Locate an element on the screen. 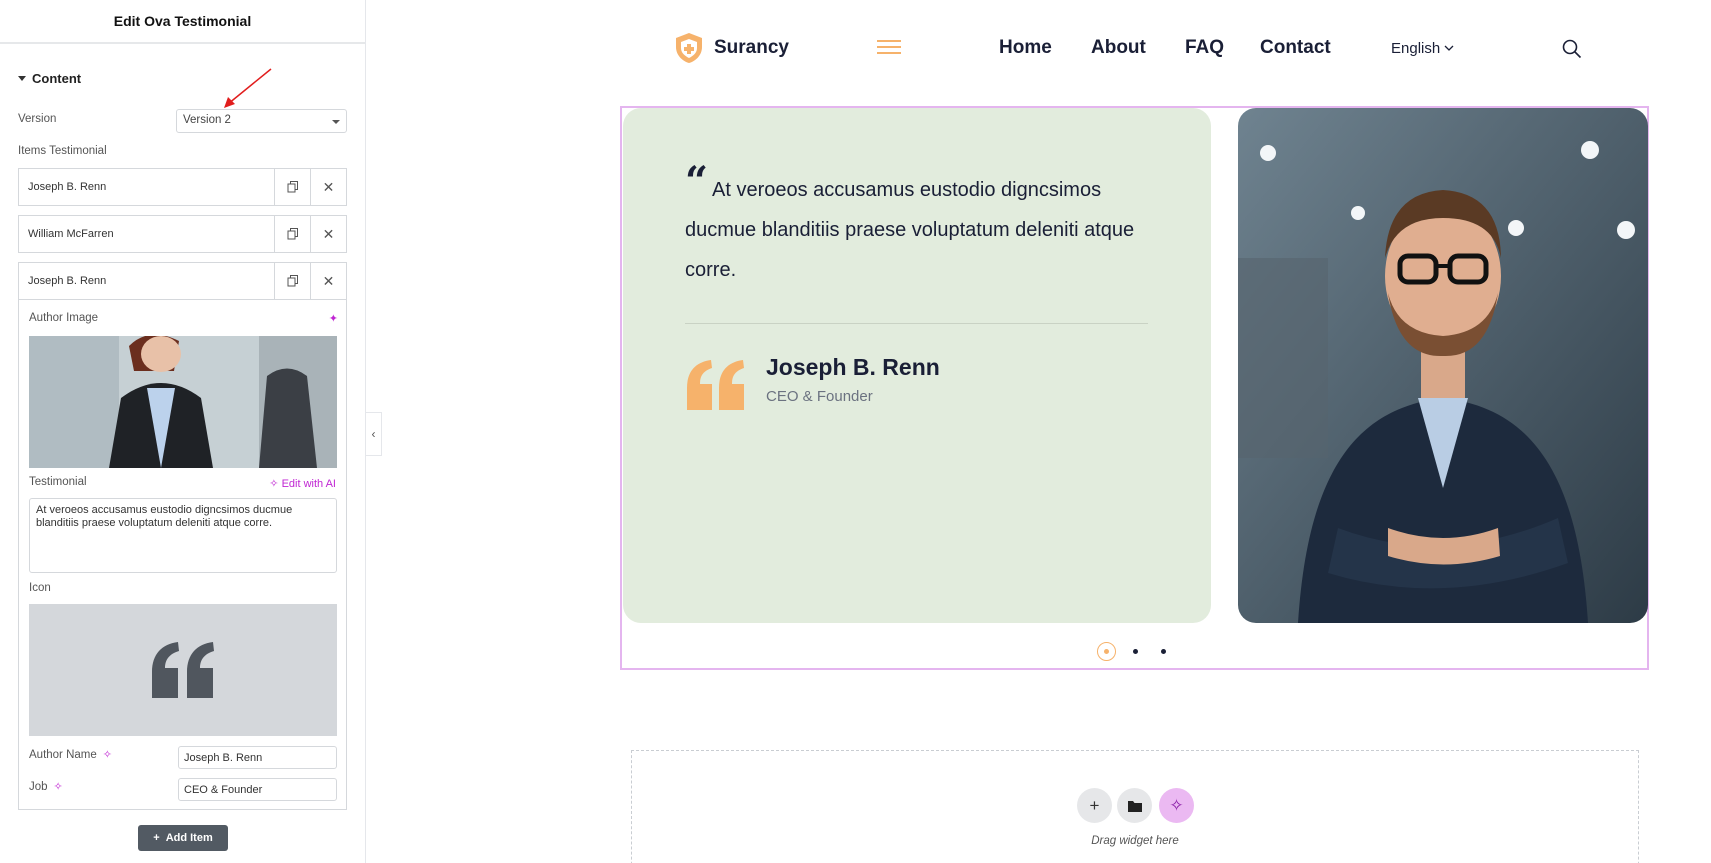  folder-icon is located at coordinates (1134, 806).